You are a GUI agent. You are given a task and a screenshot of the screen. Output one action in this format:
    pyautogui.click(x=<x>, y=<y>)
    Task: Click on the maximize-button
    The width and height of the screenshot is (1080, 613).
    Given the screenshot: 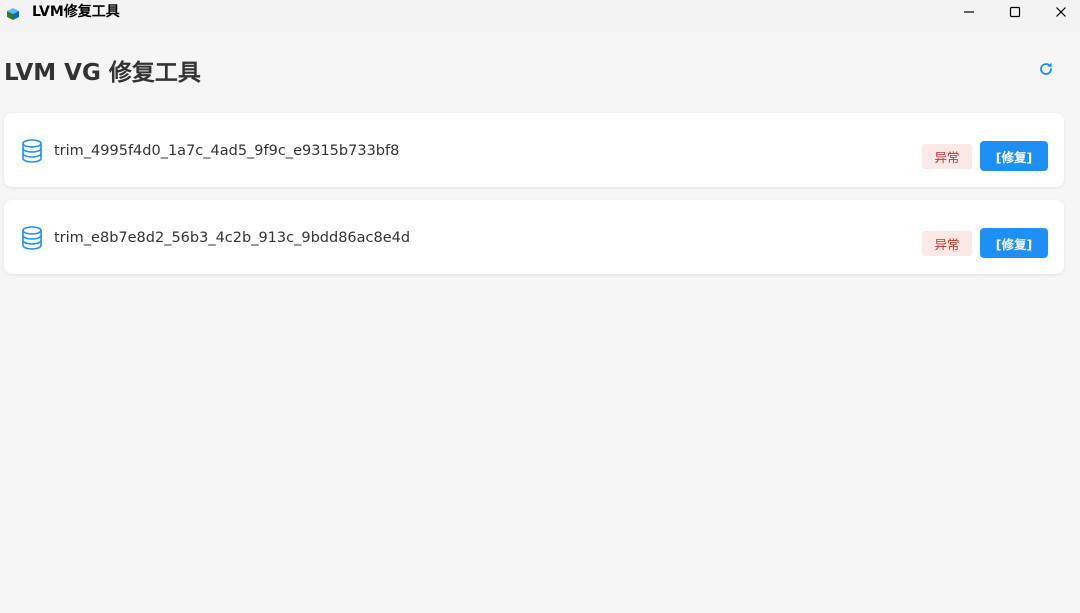 What is the action you would take?
    pyautogui.click(x=1015, y=12)
    